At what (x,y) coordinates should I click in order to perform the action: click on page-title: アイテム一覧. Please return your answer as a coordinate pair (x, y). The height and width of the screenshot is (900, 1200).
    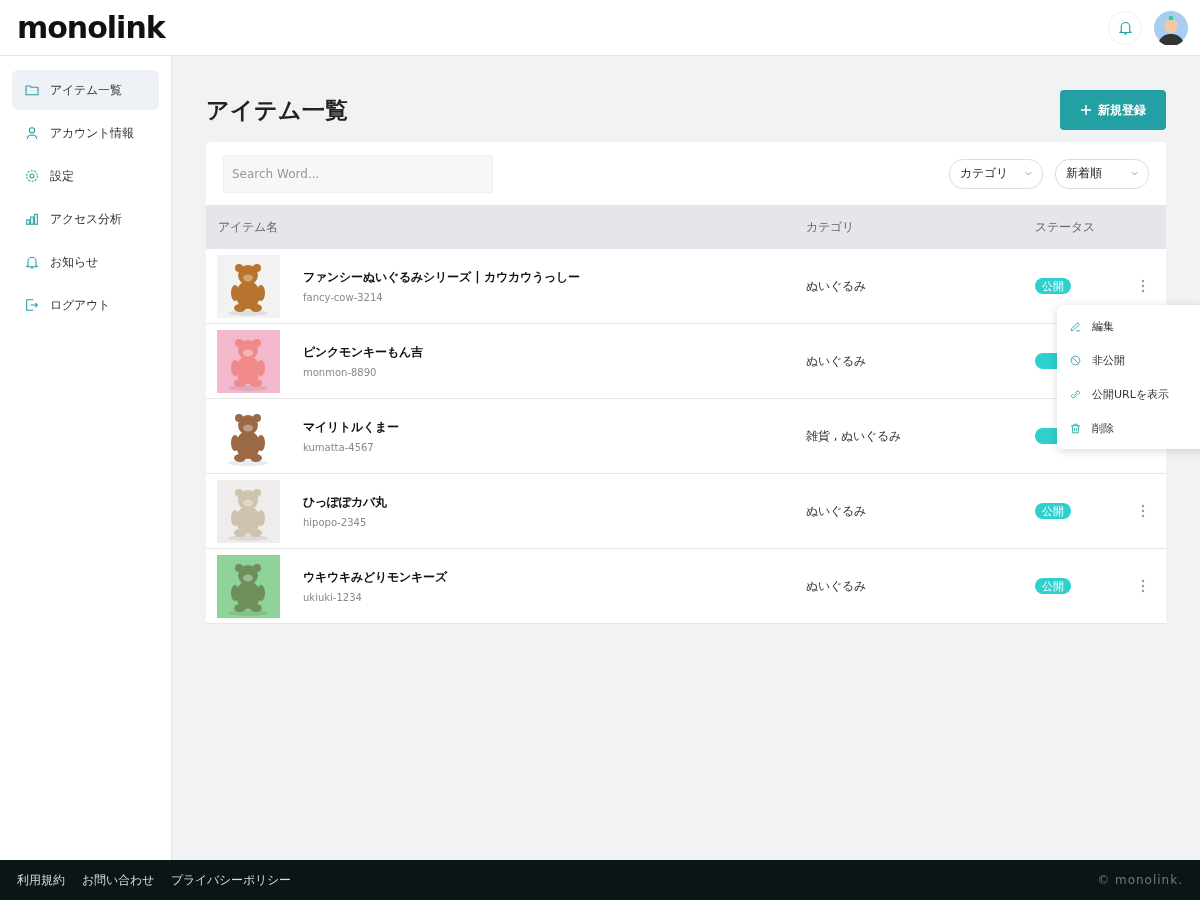
    Looking at the image, I should click on (277, 110).